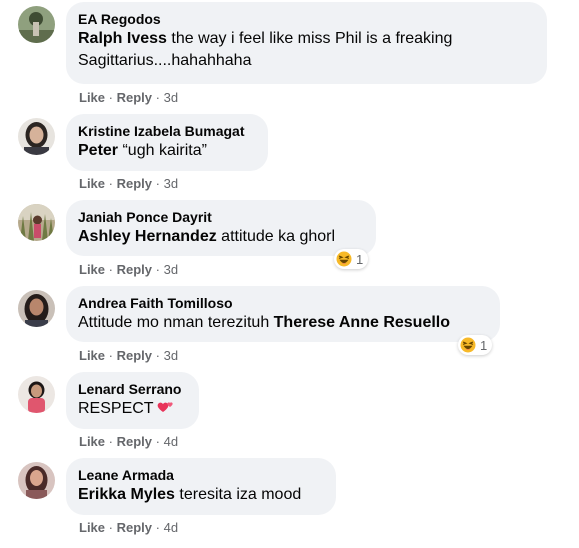 Image resolution: width=579 pixels, height=548 pixels. I want to click on comment-author: EA Regodos, so click(306, 19).